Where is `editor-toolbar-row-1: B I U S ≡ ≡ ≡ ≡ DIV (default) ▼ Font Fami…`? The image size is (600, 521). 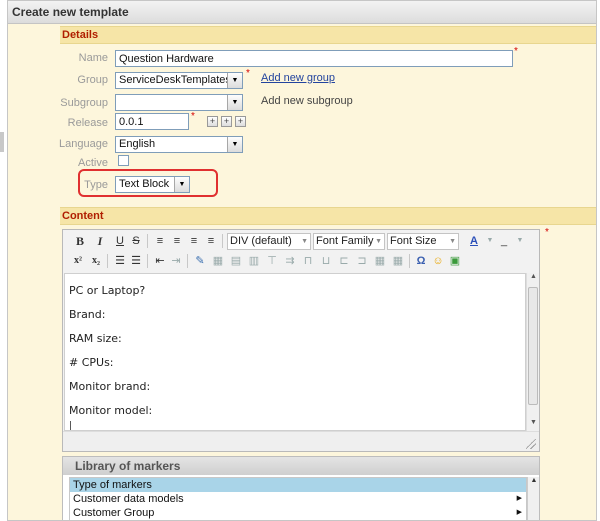
editor-toolbar-row-1: B I U S ≡ ≡ ≡ ≡ DIV (default) ▼ Font Fami… is located at coordinates (301, 241).